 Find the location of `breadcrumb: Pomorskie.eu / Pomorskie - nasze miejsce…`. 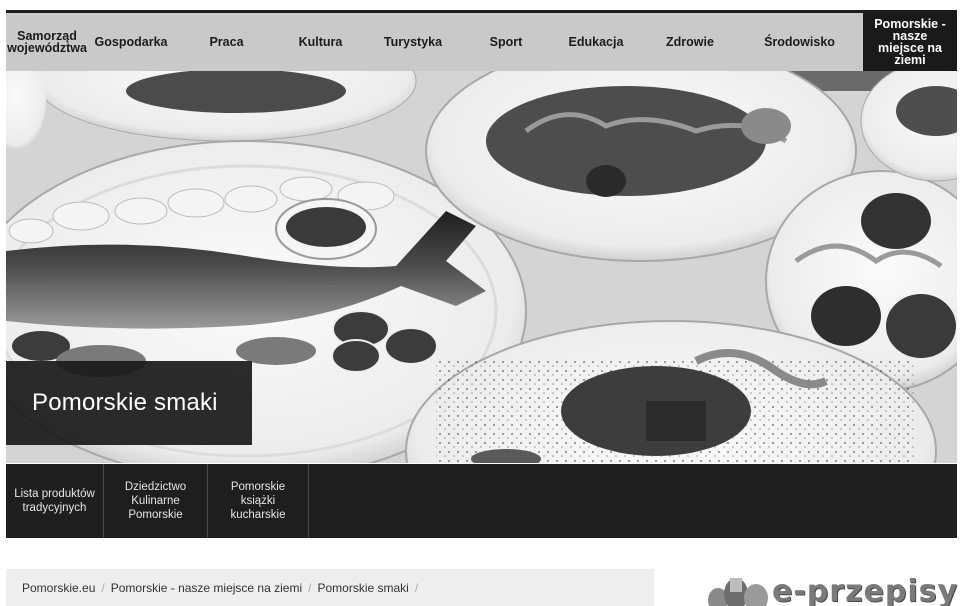

breadcrumb: Pomorskie.eu / Pomorskie - nasze miejsce… is located at coordinates (330, 587).